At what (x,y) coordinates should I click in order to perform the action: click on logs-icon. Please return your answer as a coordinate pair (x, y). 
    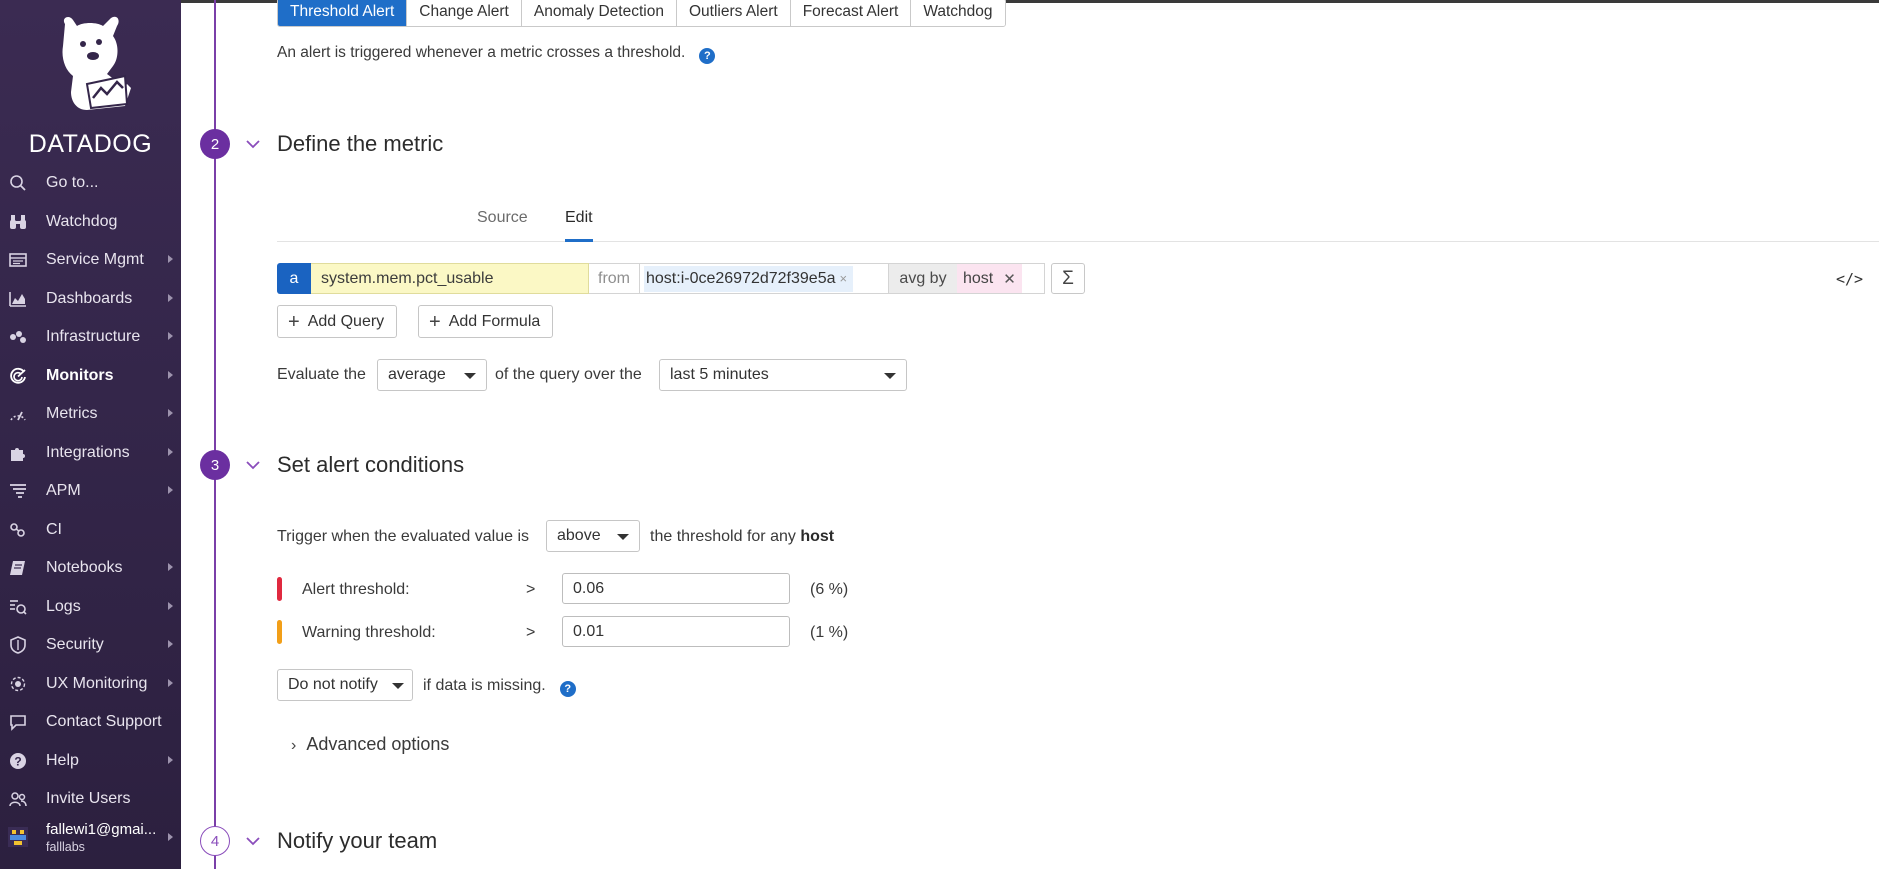
    Looking at the image, I should click on (18, 607).